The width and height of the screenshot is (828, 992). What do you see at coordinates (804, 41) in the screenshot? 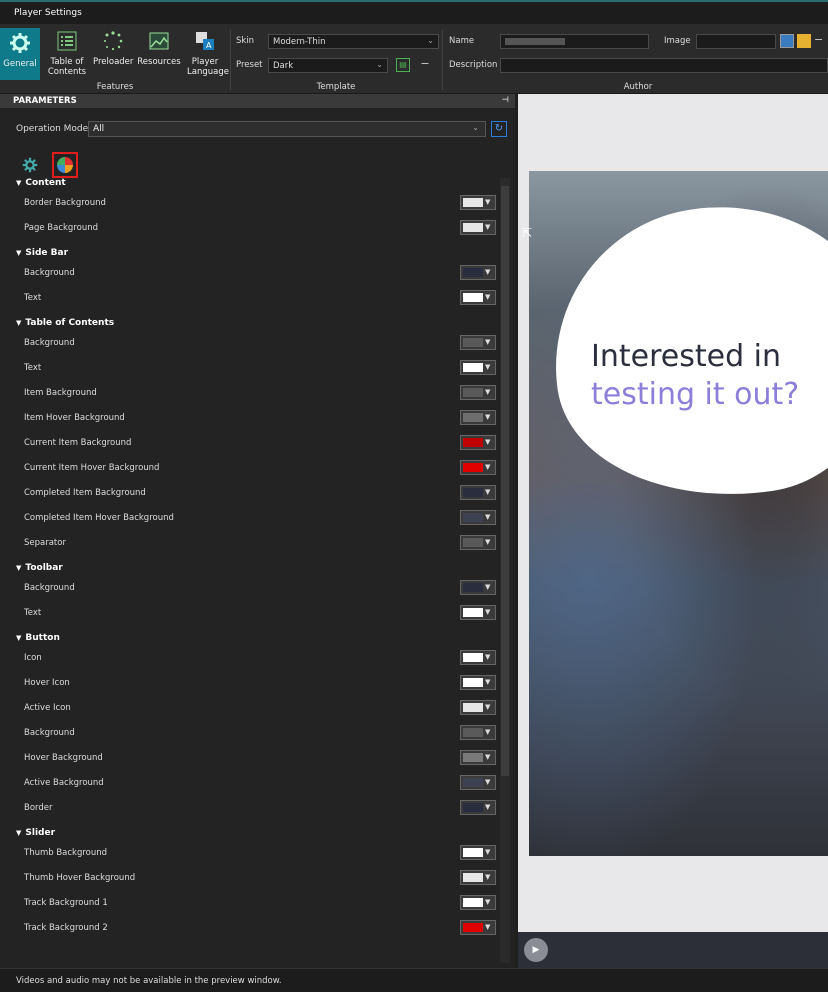
I see `folder-icon` at bounding box center [804, 41].